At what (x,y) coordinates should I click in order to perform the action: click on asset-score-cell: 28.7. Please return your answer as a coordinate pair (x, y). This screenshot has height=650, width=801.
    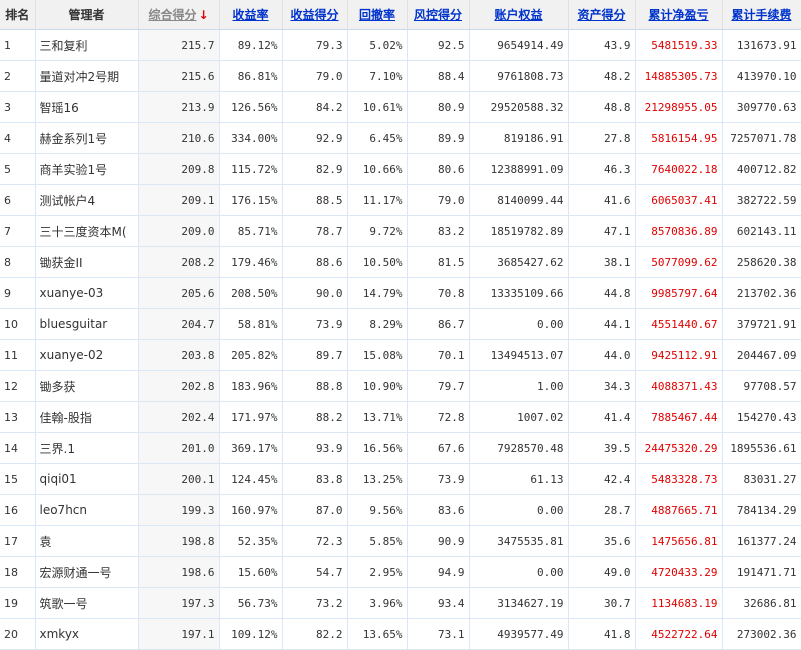
    Looking at the image, I should click on (602, 510).